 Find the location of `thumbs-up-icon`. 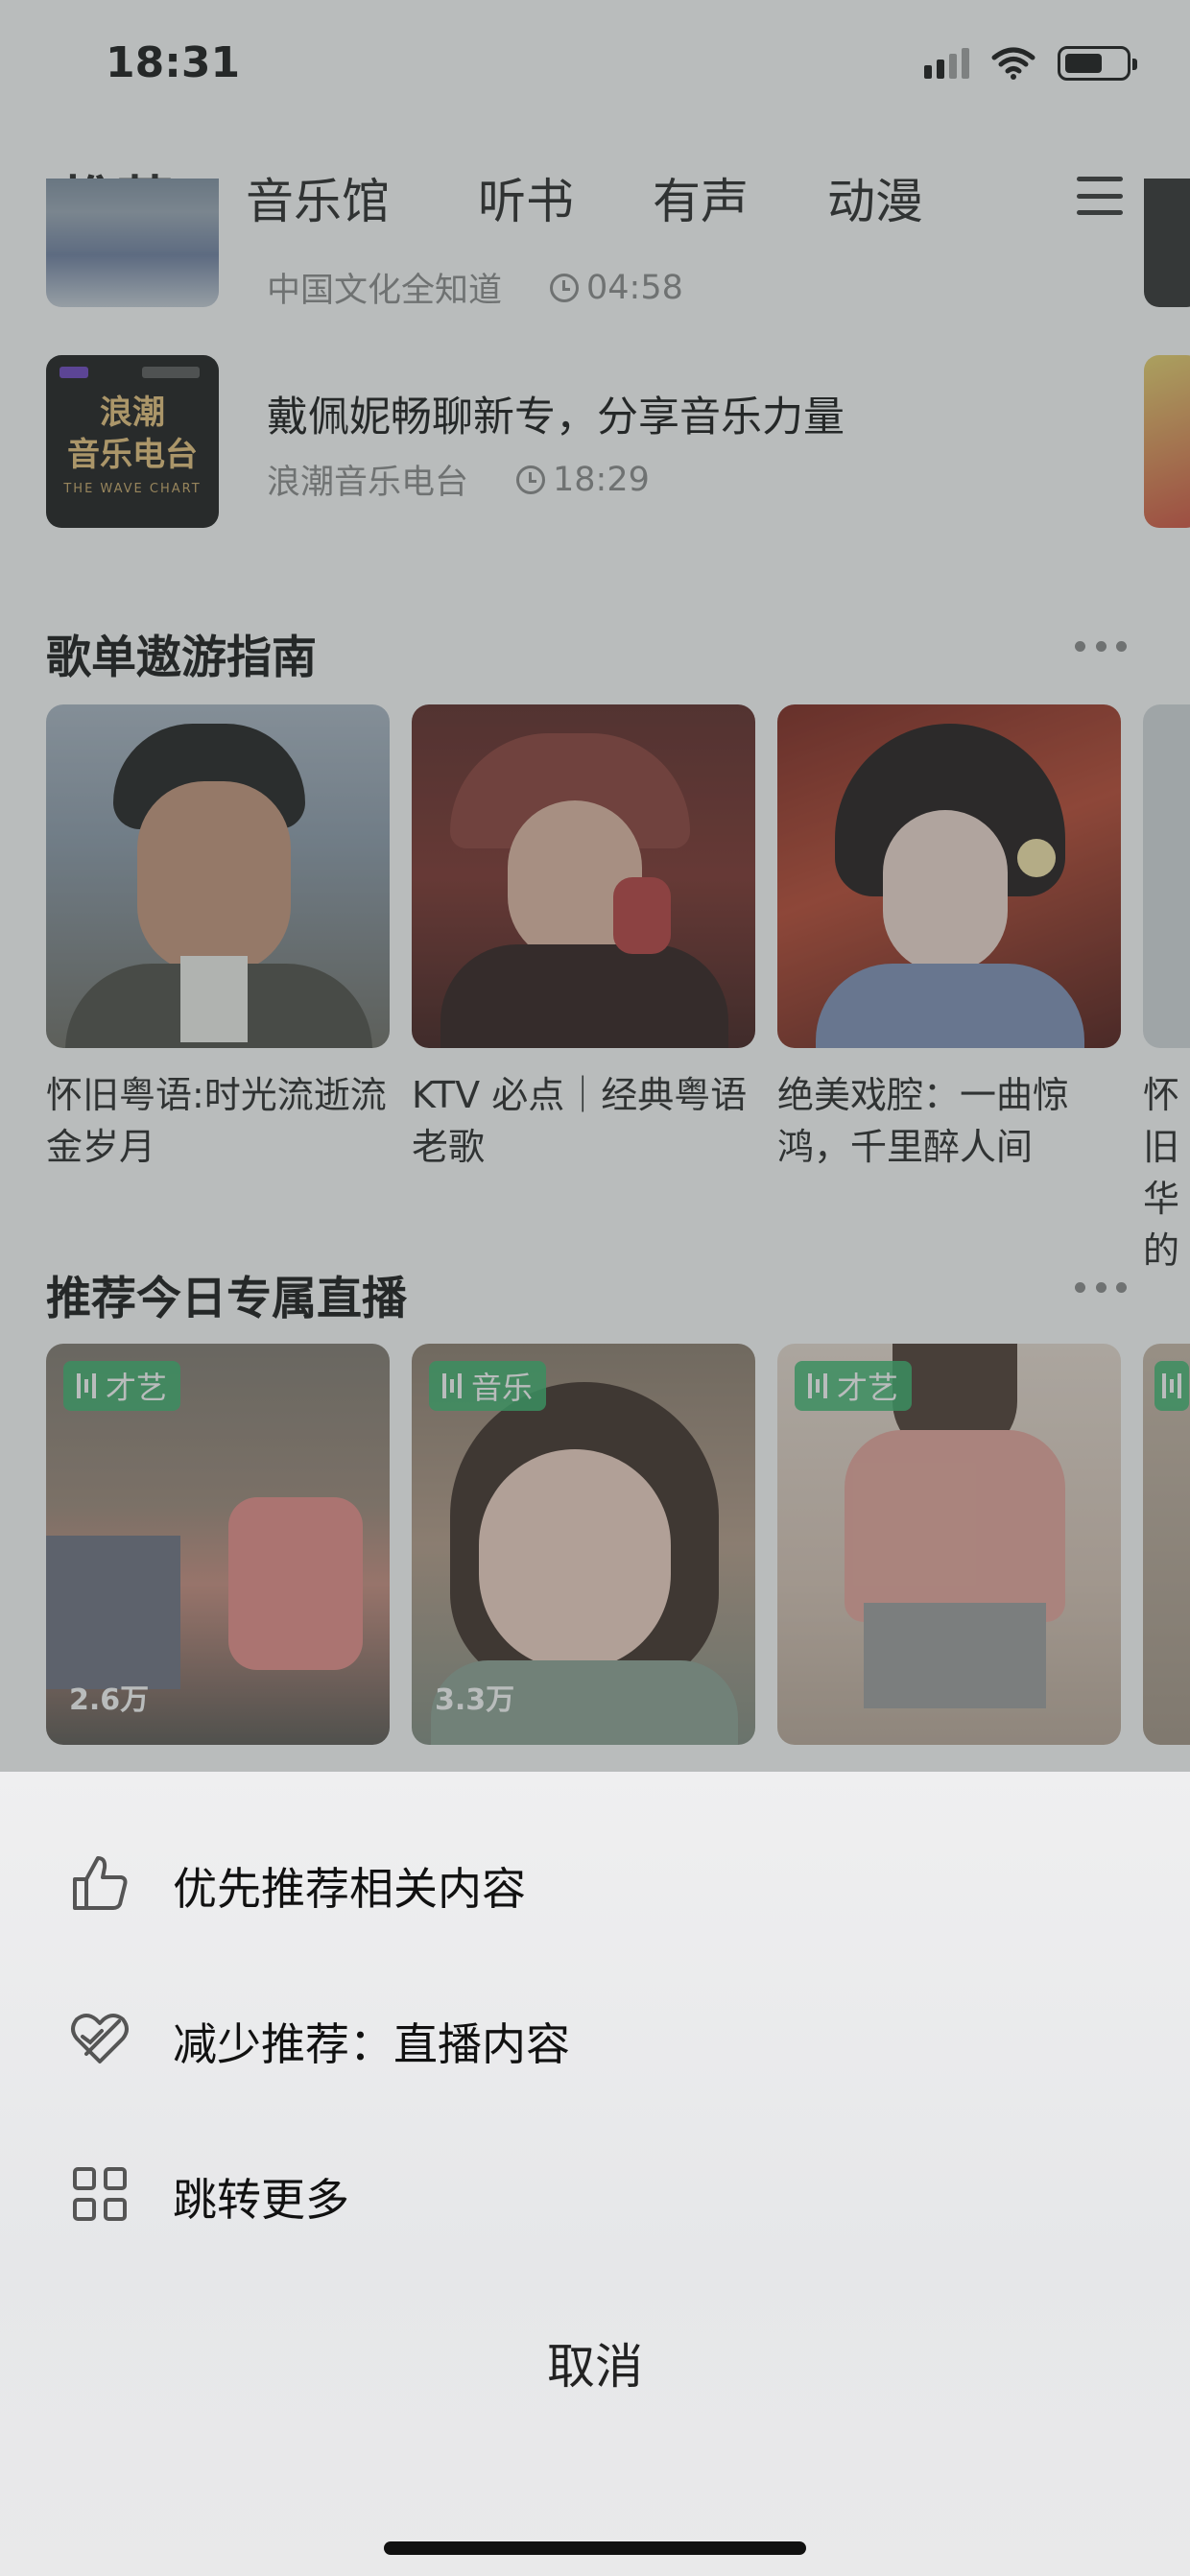

thumbs-up-icon is located at coordinates (101, 1883).